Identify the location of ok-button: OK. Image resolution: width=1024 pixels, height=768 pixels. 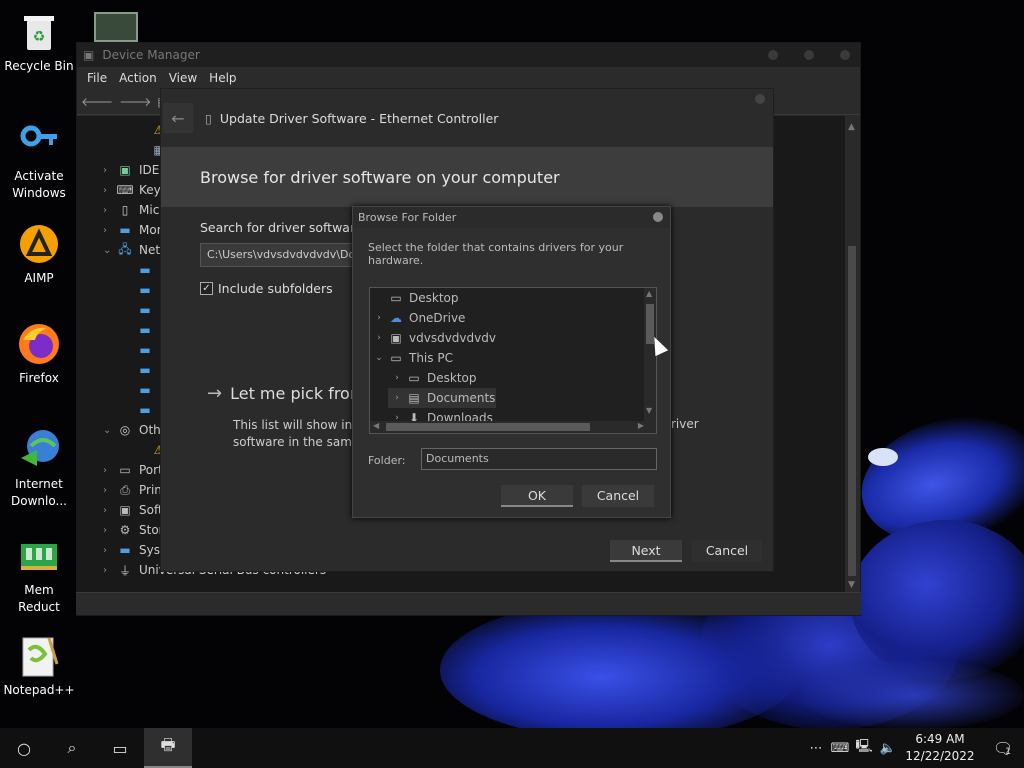
(537, 496).